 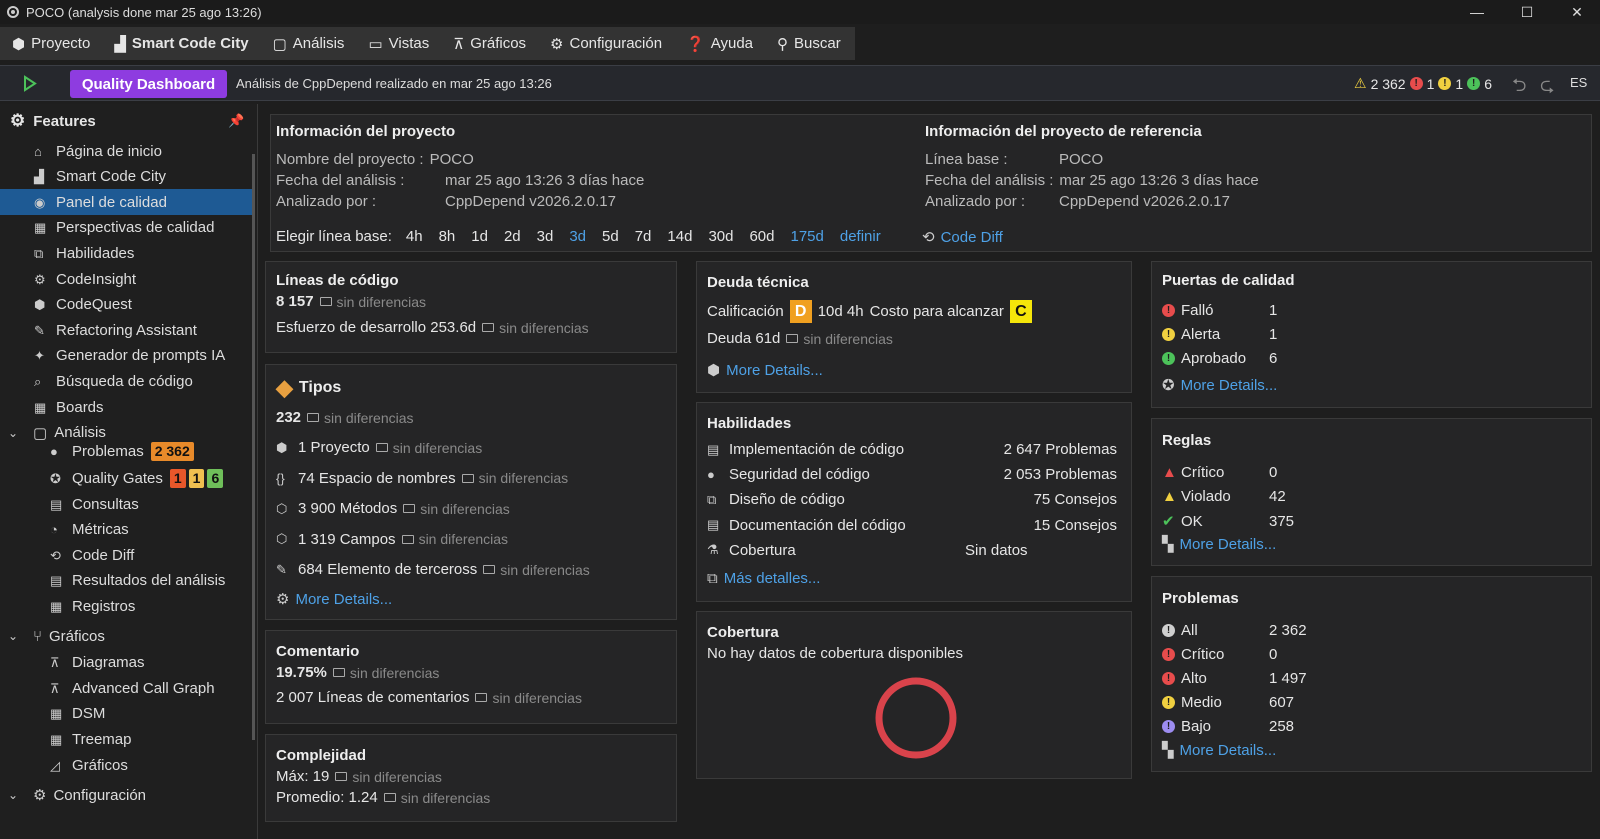 I want to click on back-arrow-icon: ⮌, so click(x=1519, y=88).